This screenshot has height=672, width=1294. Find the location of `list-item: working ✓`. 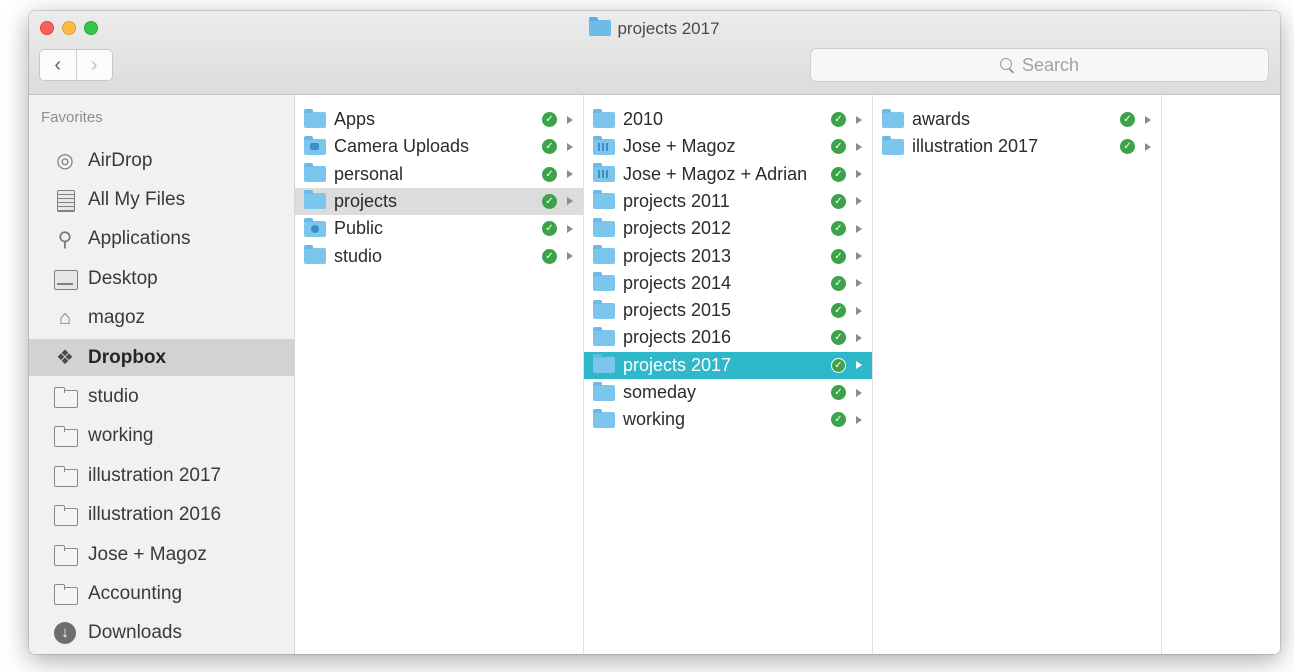

list-item: working ✓ is located at coordinates (728, 419).